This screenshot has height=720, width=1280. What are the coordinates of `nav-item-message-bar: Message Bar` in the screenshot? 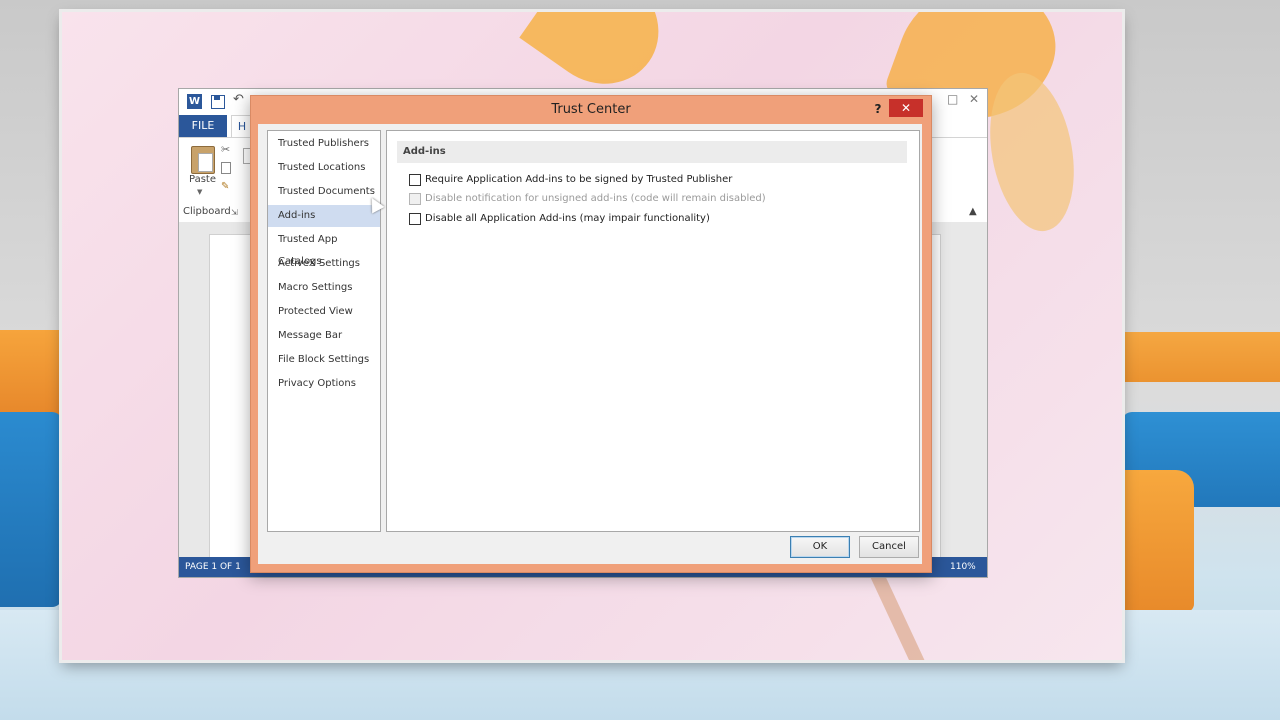 It's located at (324, 336).